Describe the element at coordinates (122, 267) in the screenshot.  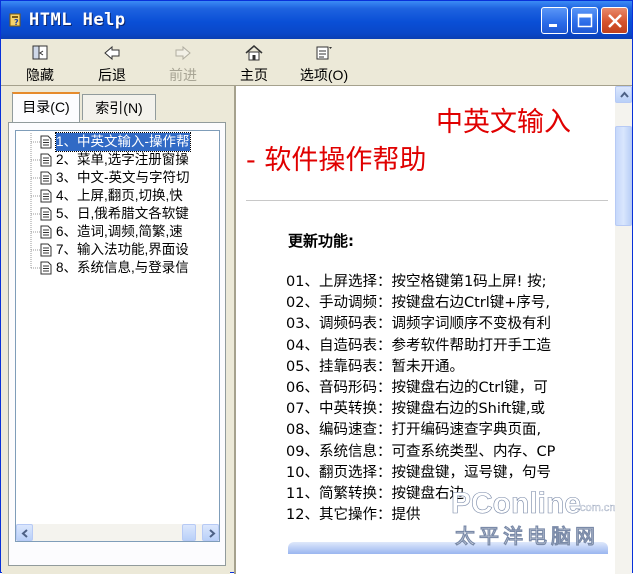
I see `tree-item-label: 8、系统信息,与登录信` at that location.